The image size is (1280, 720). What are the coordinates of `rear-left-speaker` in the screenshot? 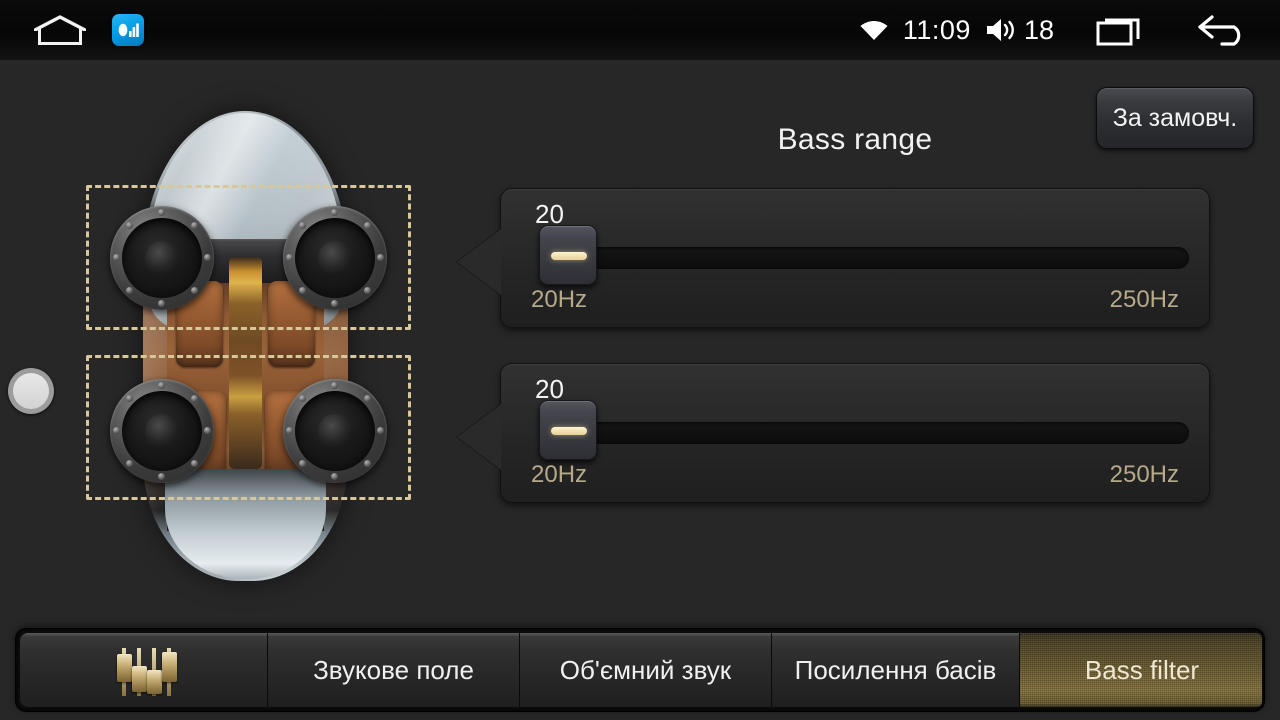 It's located at (162, 431).